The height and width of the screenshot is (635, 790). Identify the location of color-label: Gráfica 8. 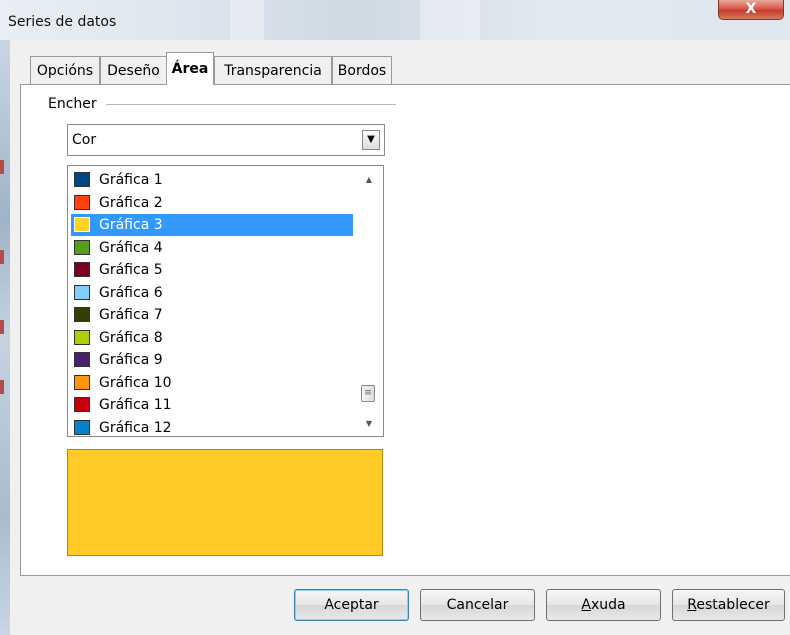
(131, 337).